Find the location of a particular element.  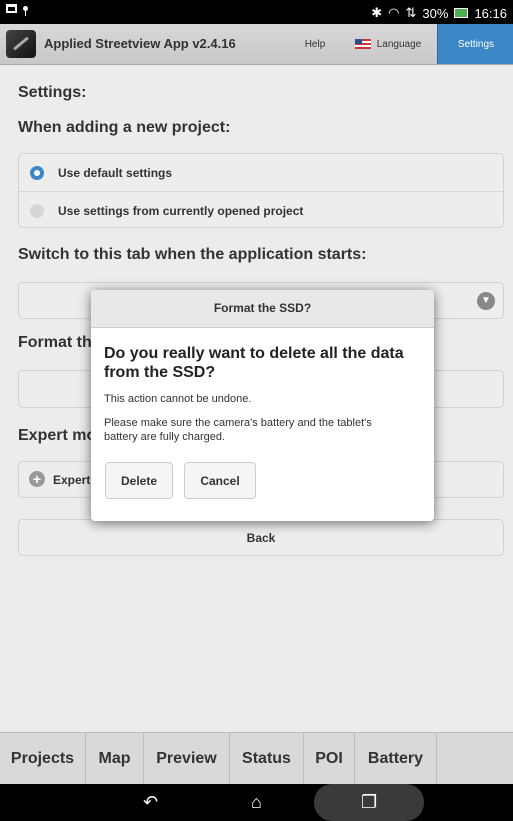

page-title: Settings: is located at coordinates (52, 92).